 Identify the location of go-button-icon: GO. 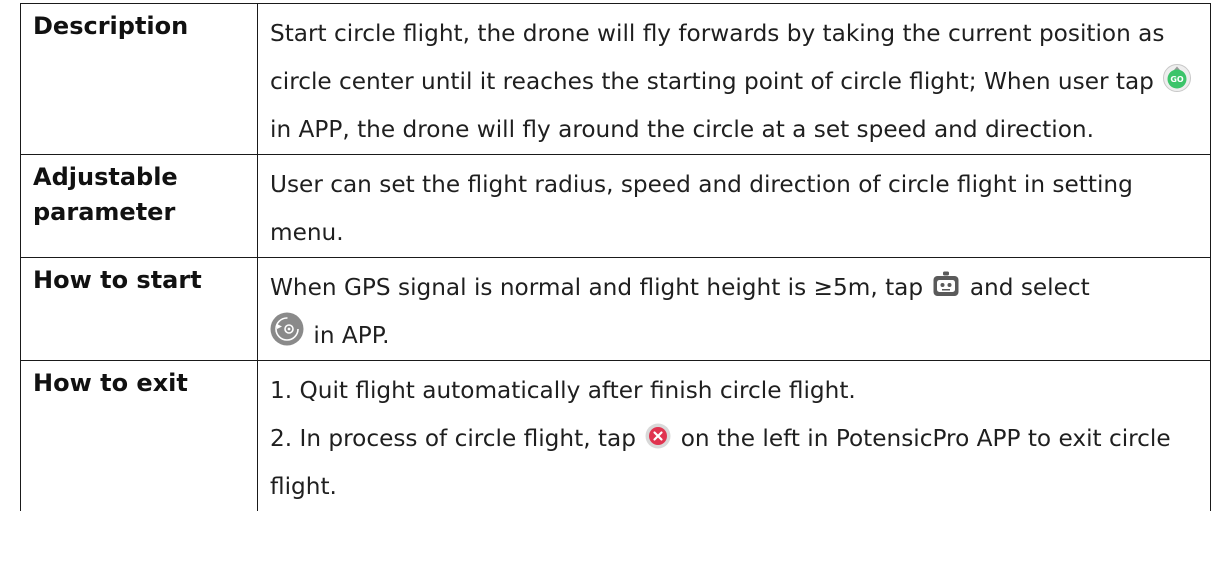
(1177, 78).